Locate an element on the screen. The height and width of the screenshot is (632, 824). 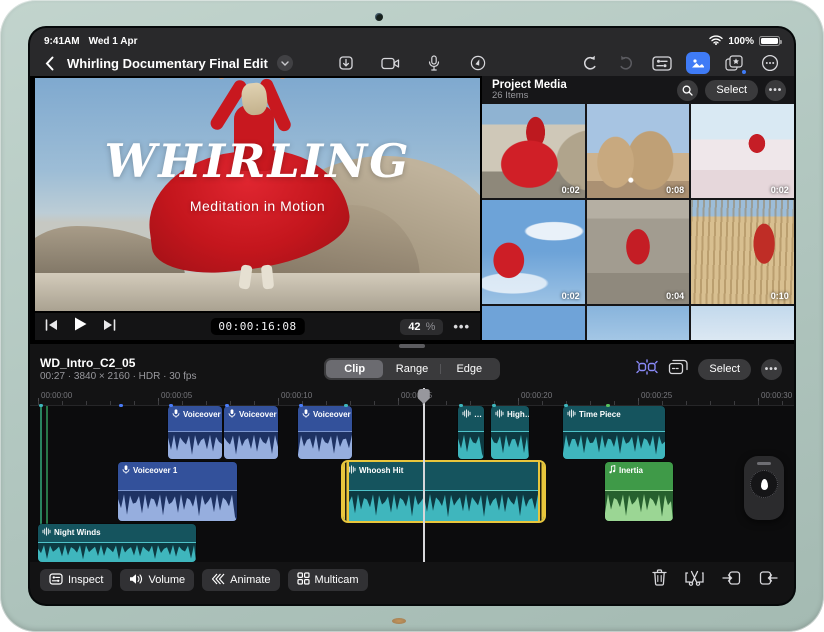
playhead is located at coordinates (423, 475).